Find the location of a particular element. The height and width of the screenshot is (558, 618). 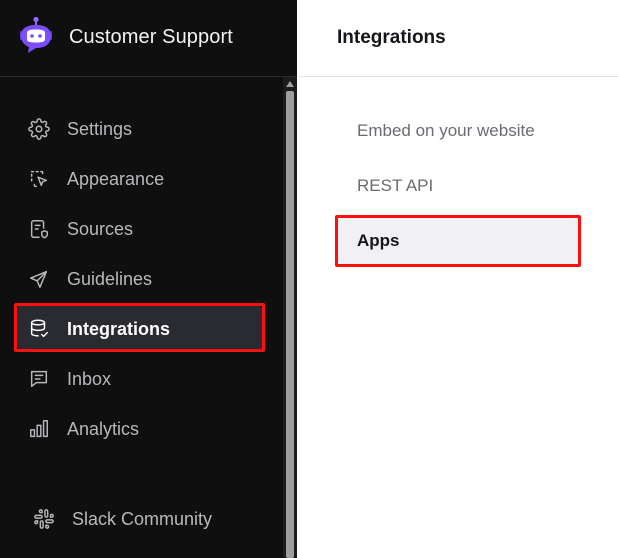

document-shield-icon is located at coordinates (39, 229).